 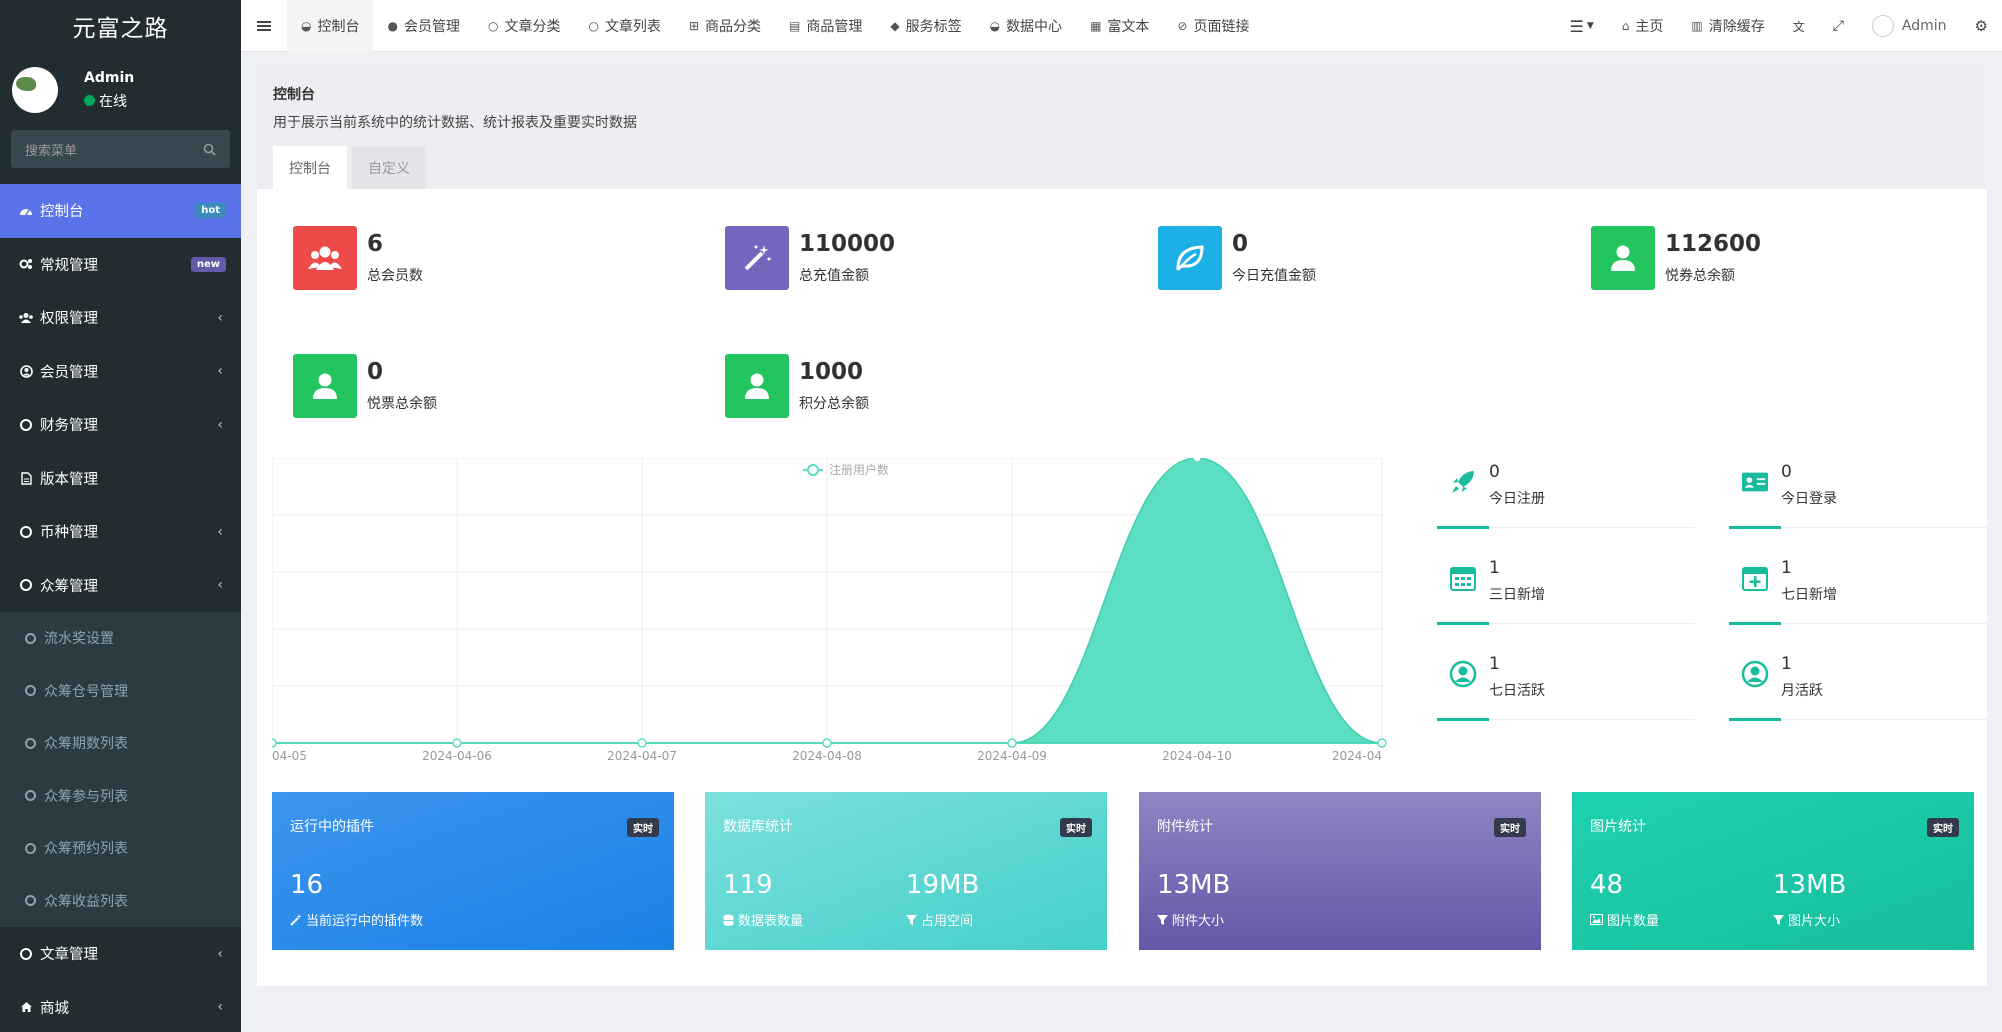 I want to click on tab-dashboard-panel: 控制台, so click(x=310, y=167).